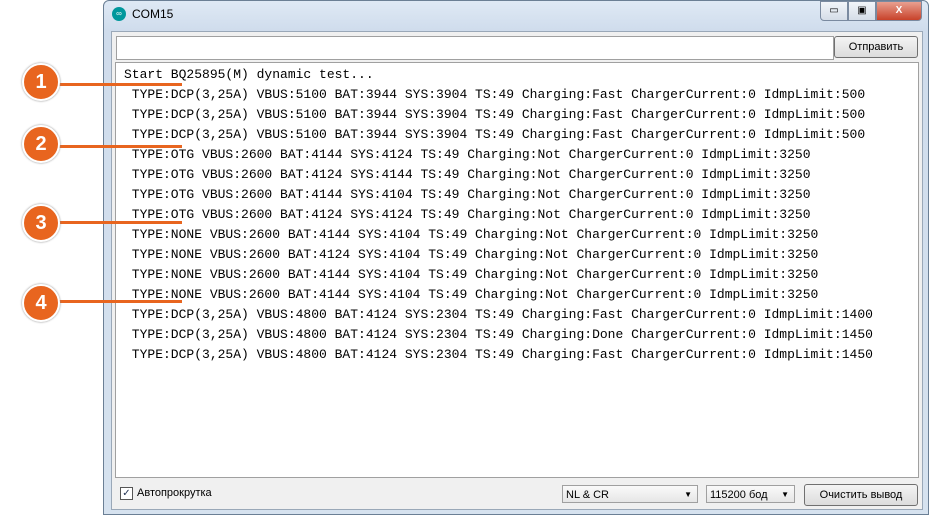 Image resolution: width=931 pixels, height=515 pixels. I want to click on arduino-logo-icon: ∞, so click(119, 14).